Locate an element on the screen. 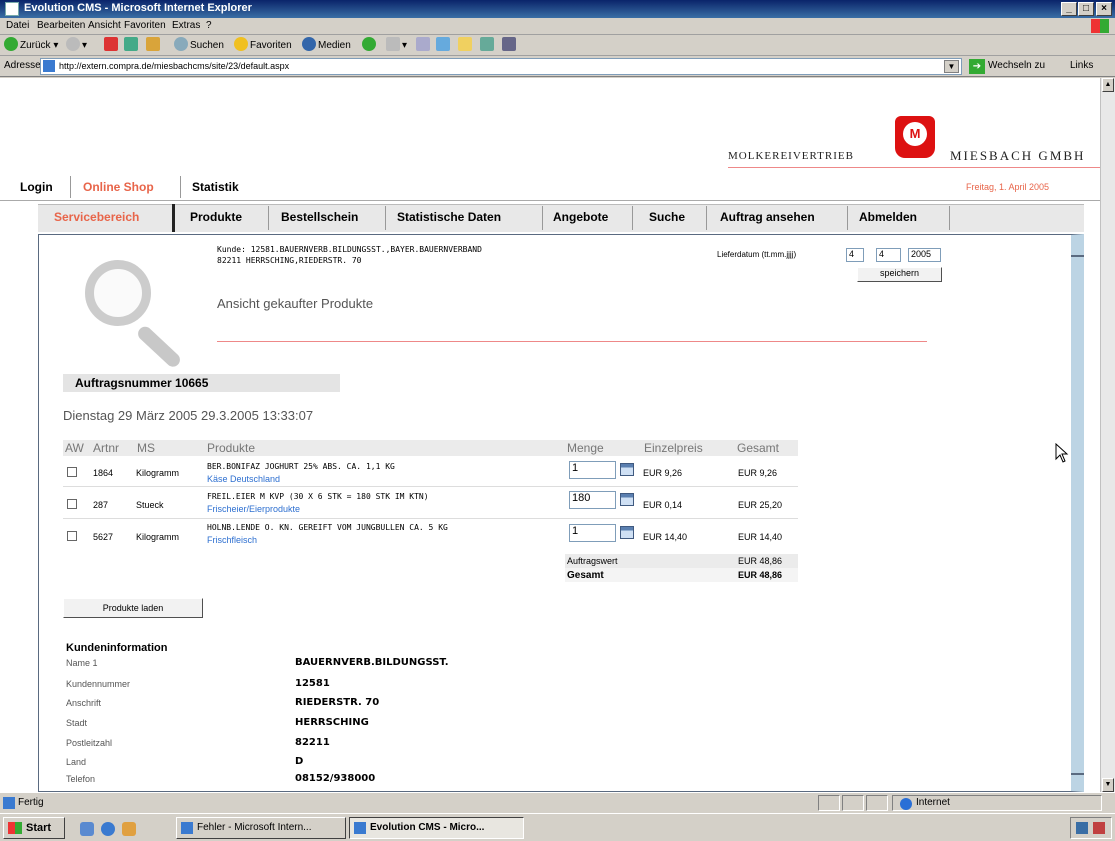 This screenshot has width=1115, height=841. links-button: Links is located at coordinates (1081, 65).